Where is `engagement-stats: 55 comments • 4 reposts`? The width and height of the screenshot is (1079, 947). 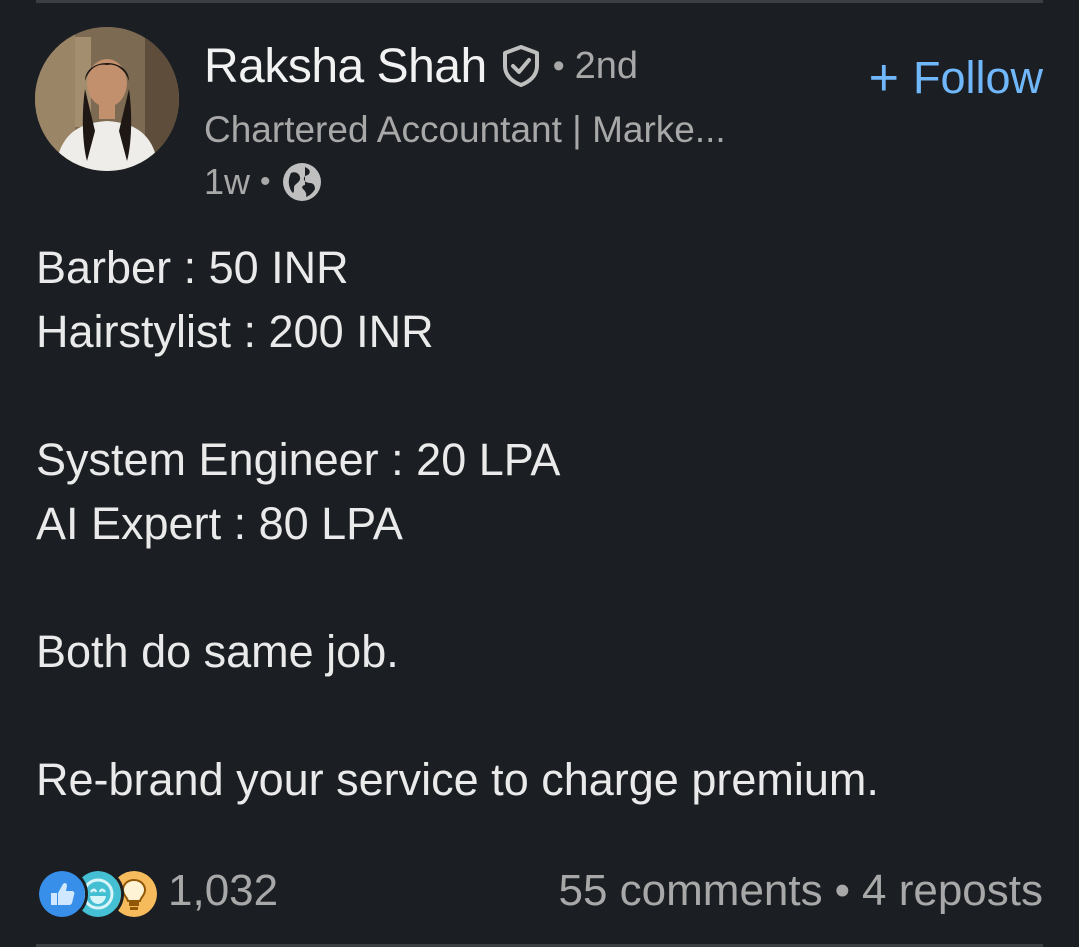 engagement-stats: 55 comments • 4 reposts is located at coordinates (801, 891).